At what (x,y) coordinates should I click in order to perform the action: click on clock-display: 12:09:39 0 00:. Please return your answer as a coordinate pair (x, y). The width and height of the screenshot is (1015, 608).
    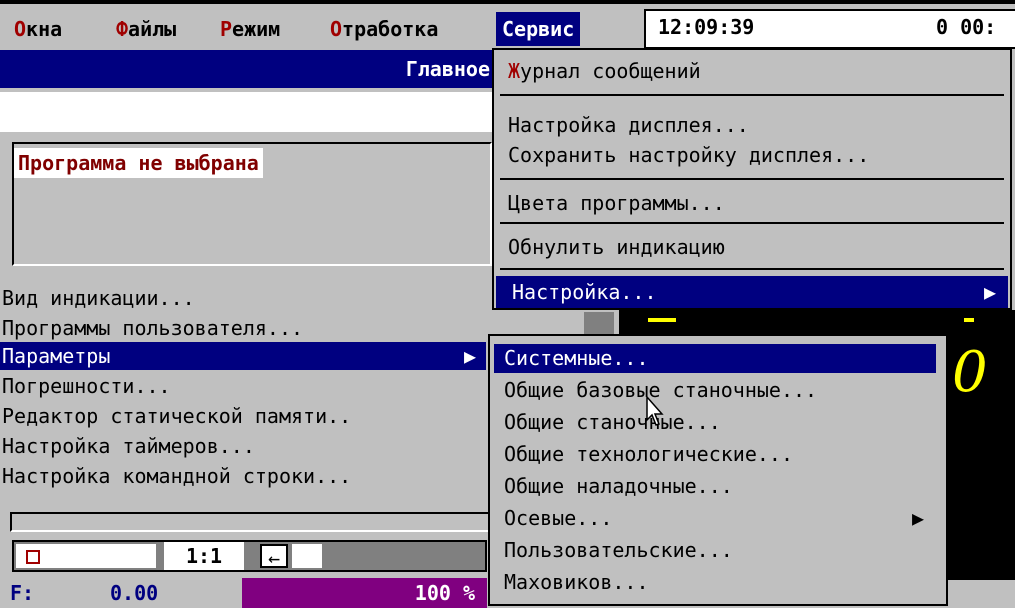
    Looking at the image, I should click on (829, 29).